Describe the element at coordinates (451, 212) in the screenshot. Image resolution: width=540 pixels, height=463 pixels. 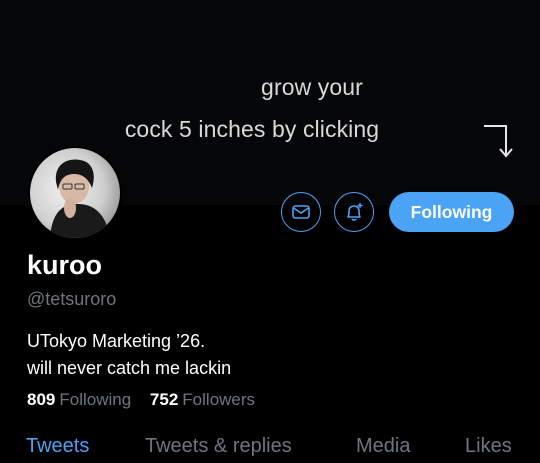
I see `following-button: Following` at that location.